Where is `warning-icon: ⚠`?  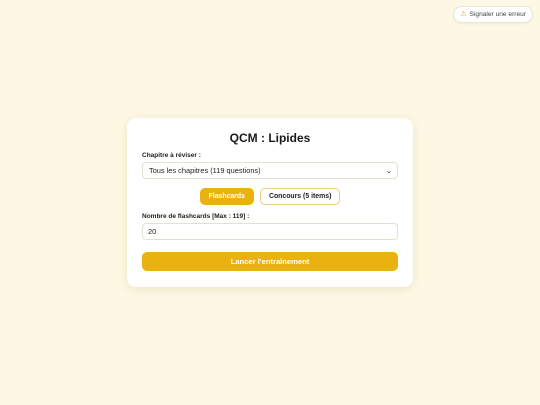 warning-icon: ⚠ is located at coordinates (463, 14).